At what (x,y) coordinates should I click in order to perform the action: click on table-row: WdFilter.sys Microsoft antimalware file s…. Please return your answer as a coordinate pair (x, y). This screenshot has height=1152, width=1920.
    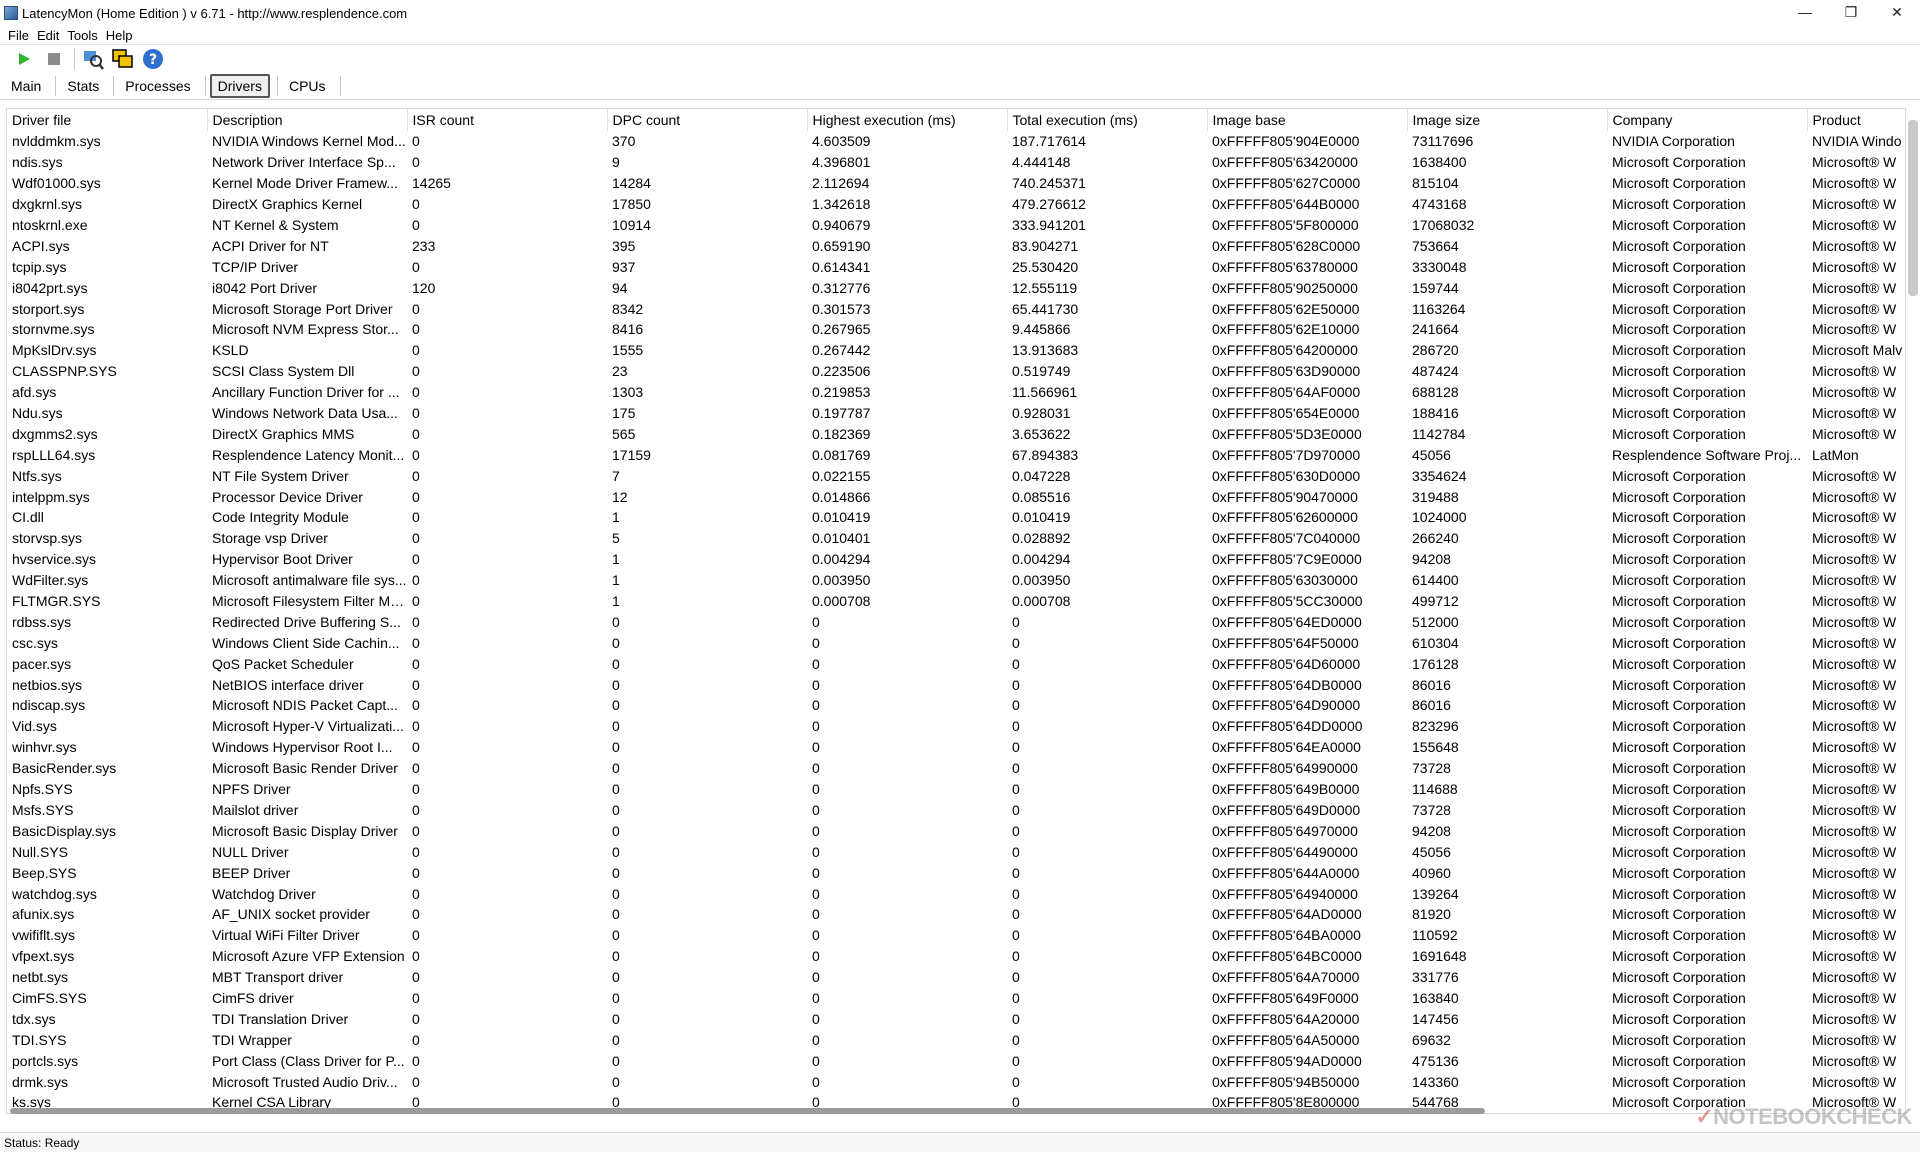
    Looking at the image, I should click on (956, 580).